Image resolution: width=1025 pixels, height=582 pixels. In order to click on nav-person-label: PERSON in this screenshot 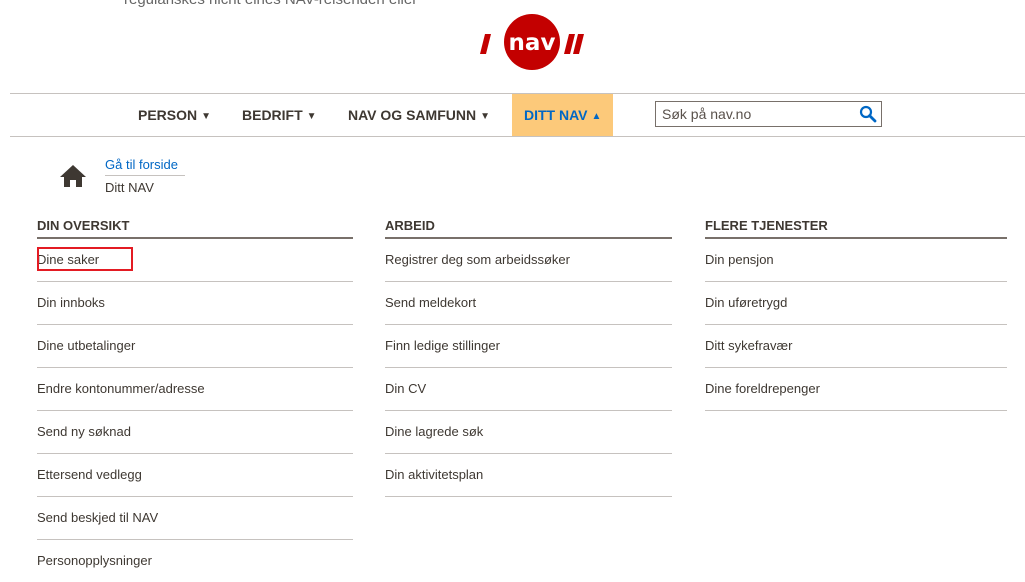, I will do `click(168, 115)`.